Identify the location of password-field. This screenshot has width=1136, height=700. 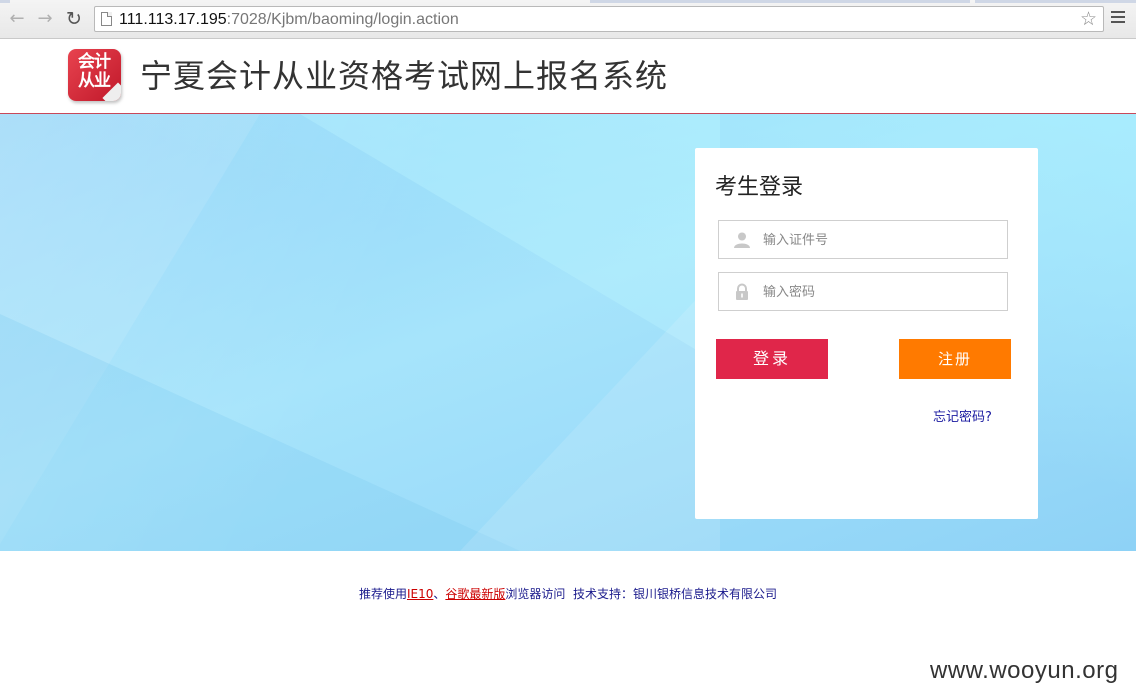
(863, 291).